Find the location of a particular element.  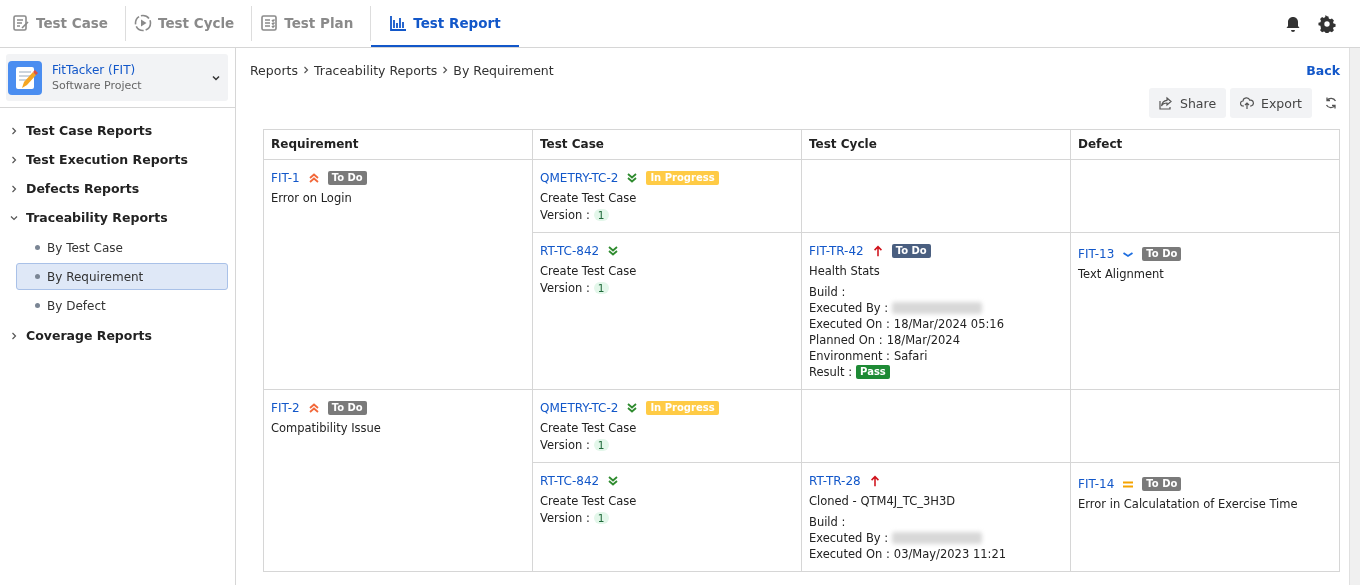

issue-key-link: FIT-13 is located at coordinates (1096, 254).